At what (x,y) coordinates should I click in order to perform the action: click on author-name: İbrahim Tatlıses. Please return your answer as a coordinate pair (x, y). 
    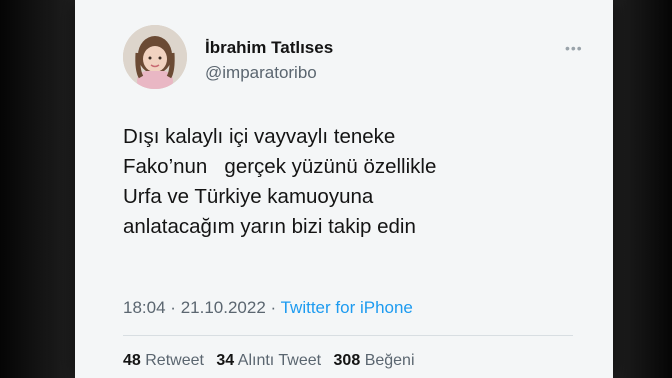
    Looking at the image, I should click on (269, 48).